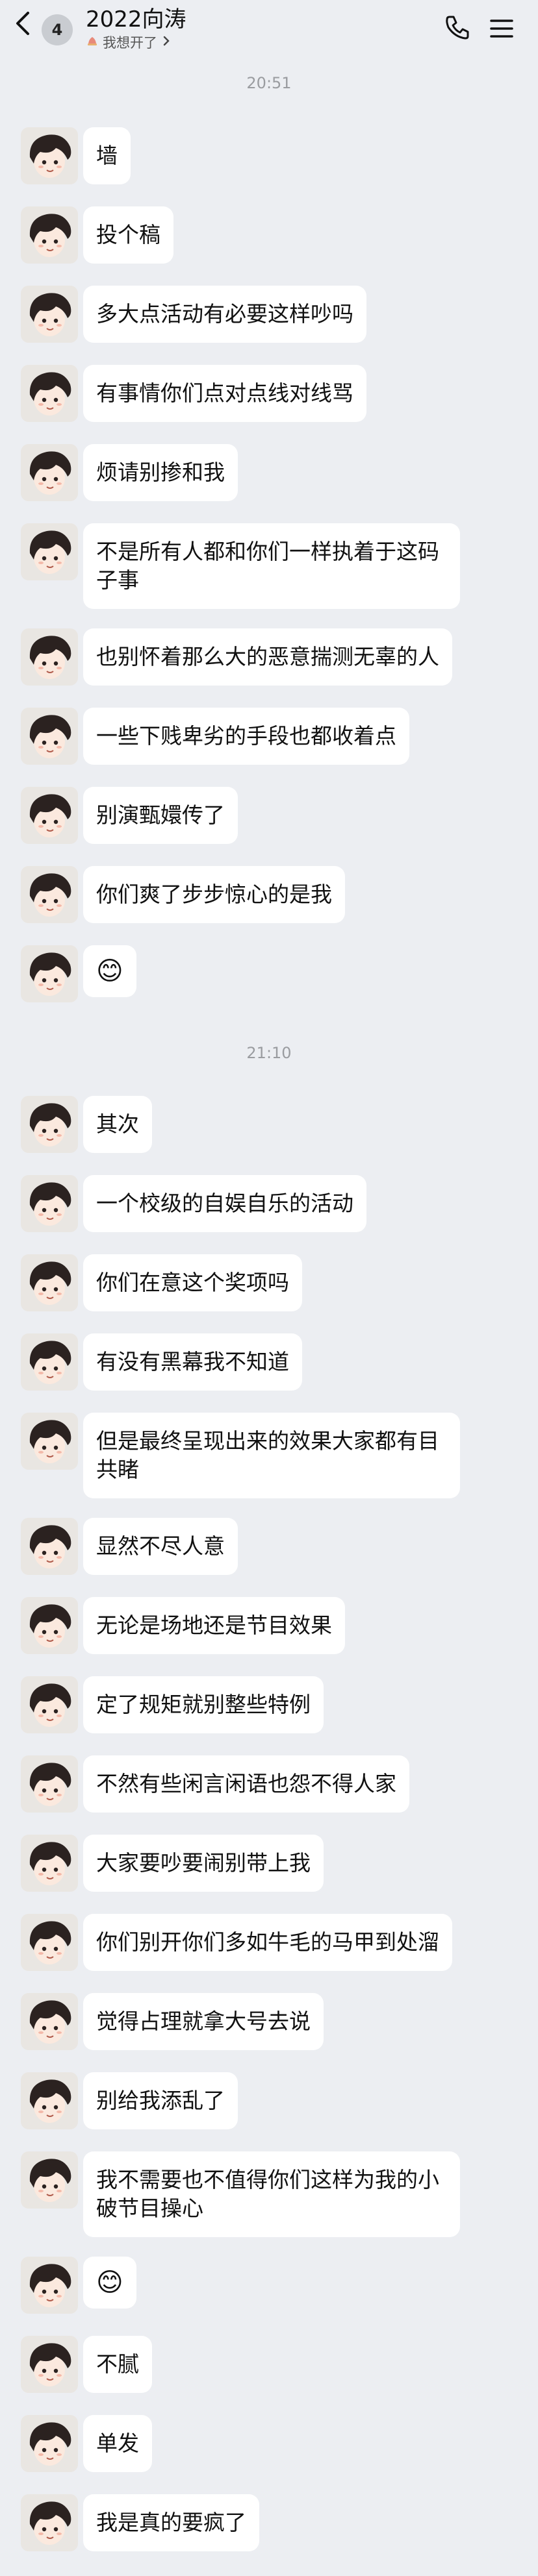 The width and height of the screenshot is (538, 2576). I want to click on message-row: 你们爽了步步惊心的是我, so click(268, 894).